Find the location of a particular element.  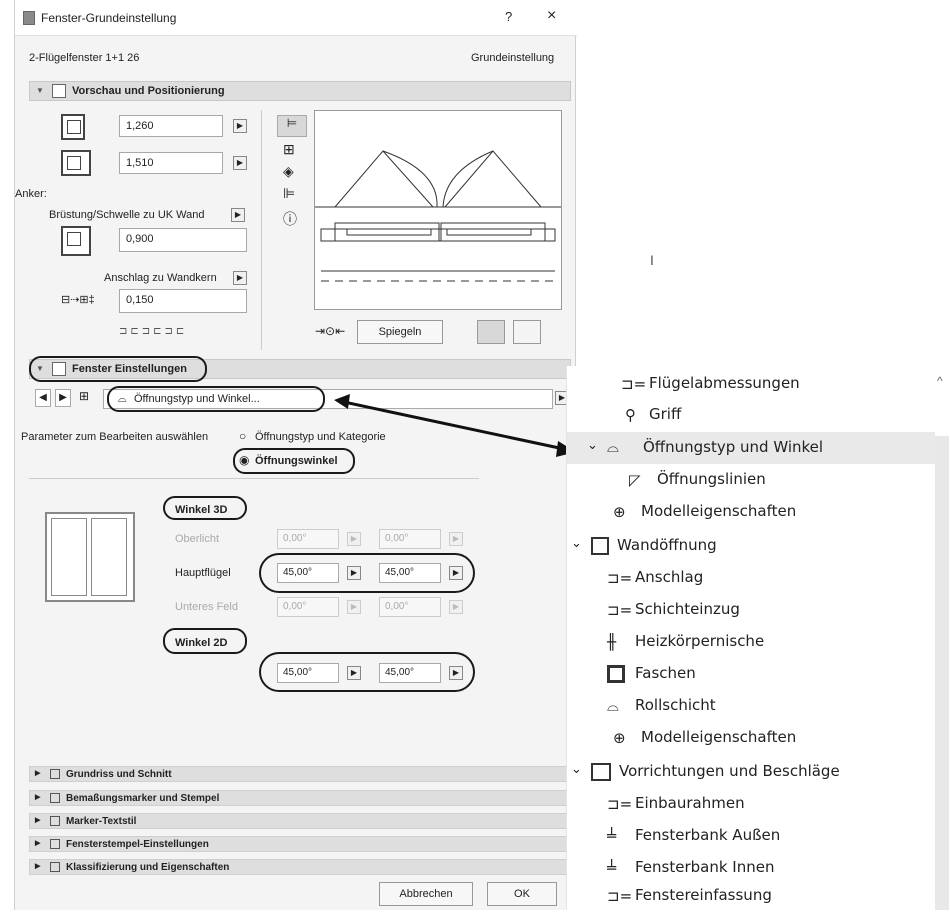

anchor-label: Anker: is located at coordinates (31, 194).